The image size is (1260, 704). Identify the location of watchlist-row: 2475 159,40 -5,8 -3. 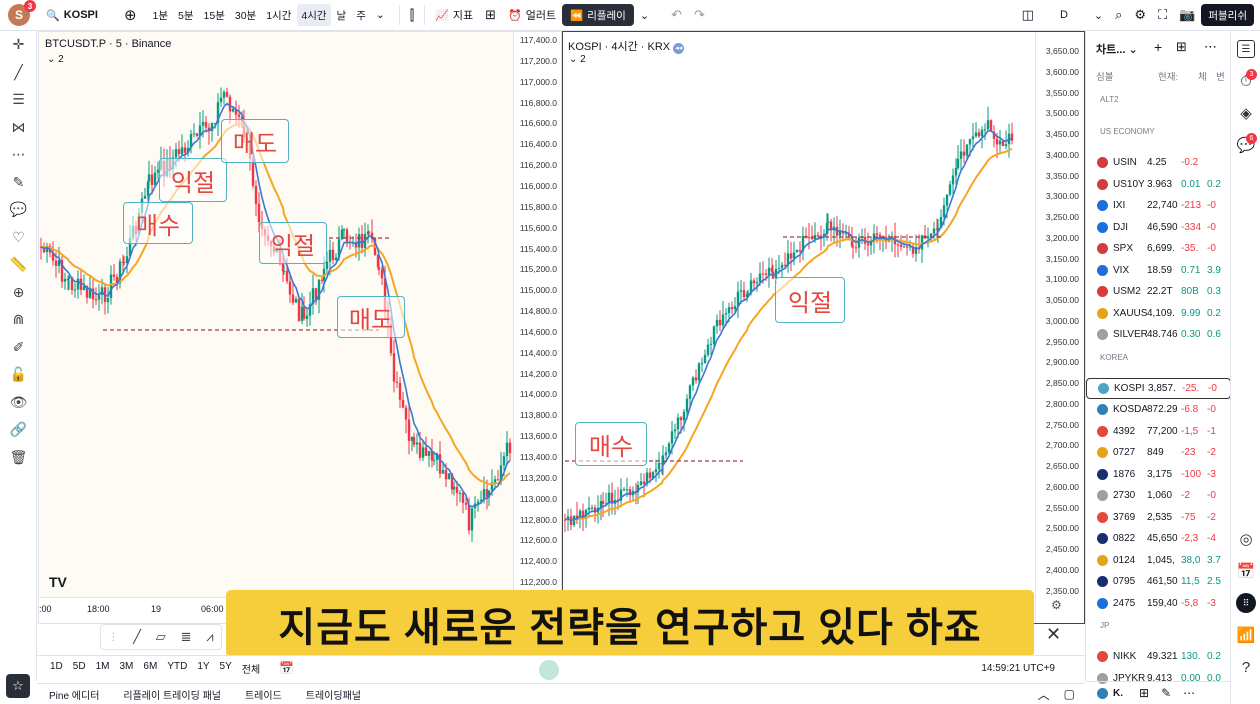
(1158, 604).